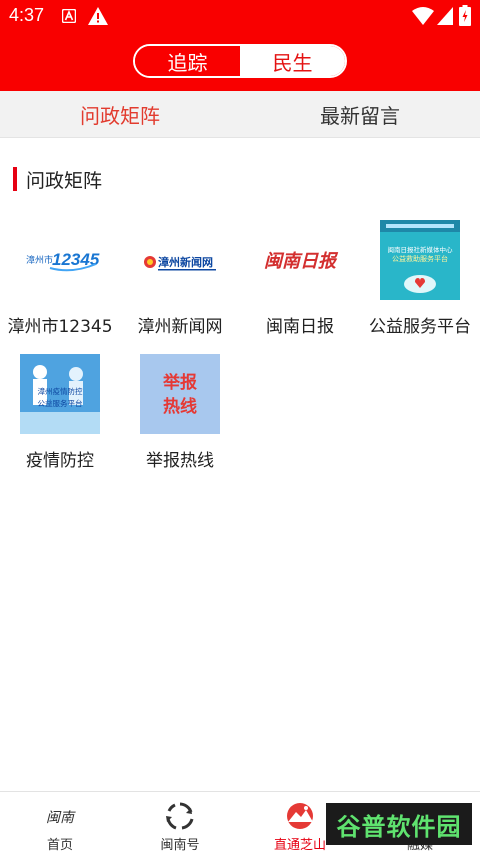  I want to click on svg-text: 公益救助服务平台, so click(420, 258).